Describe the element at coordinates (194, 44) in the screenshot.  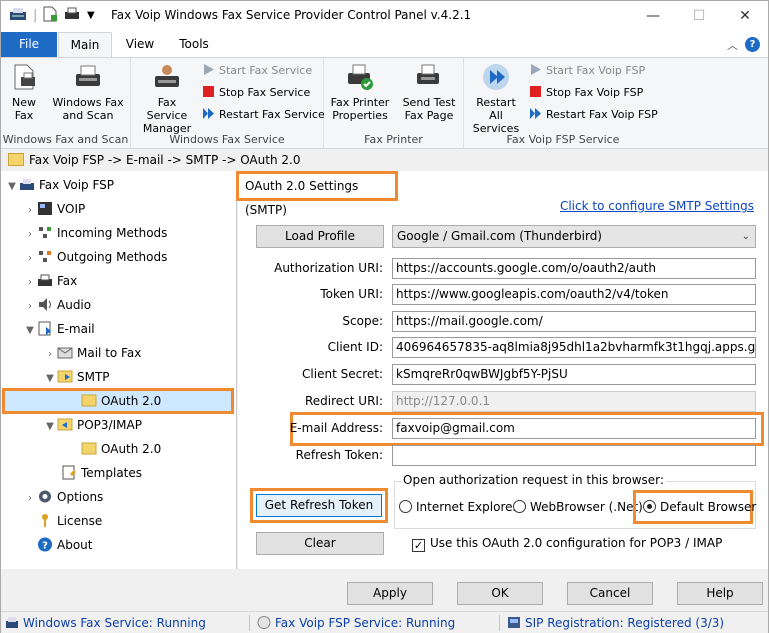
I see `tab-tools: Tools` at that location.